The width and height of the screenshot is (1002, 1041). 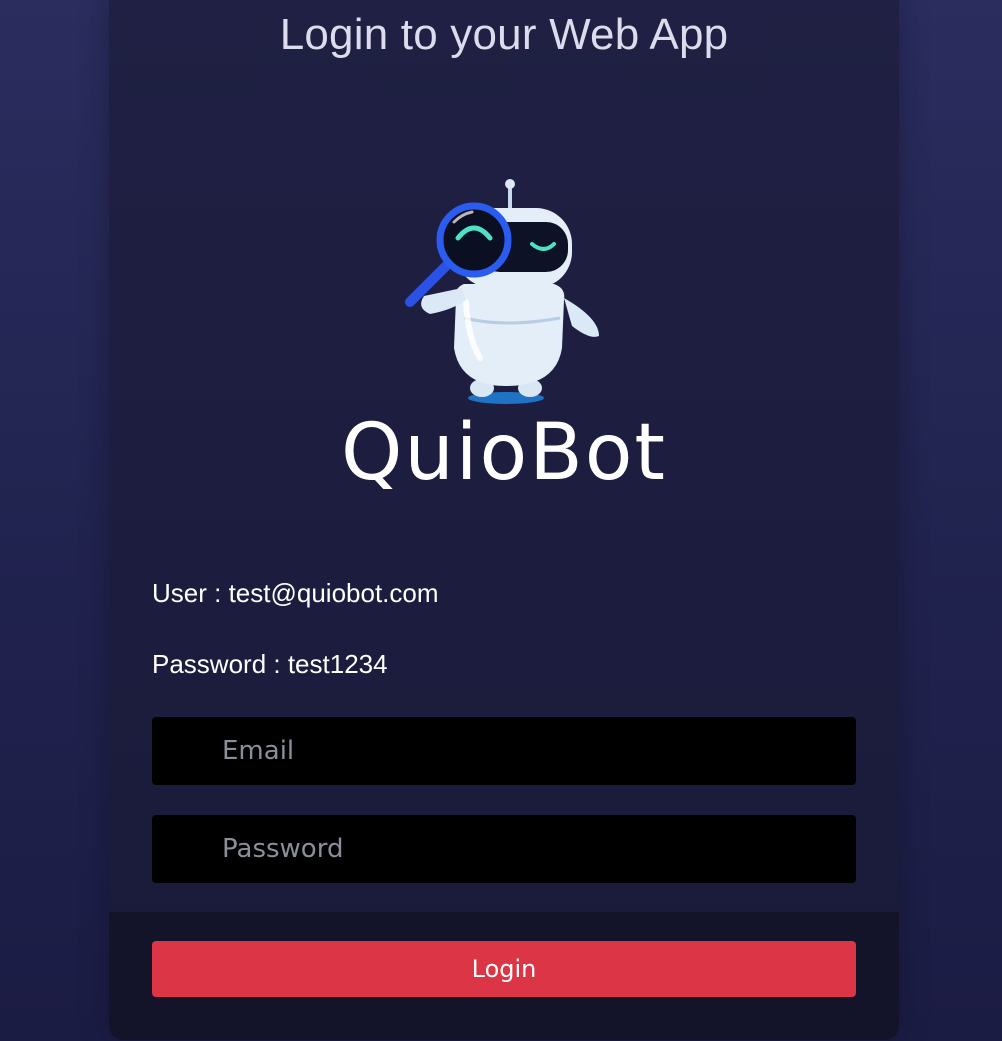 I want to click on card-footer: Login, so click(x=504, y=976).